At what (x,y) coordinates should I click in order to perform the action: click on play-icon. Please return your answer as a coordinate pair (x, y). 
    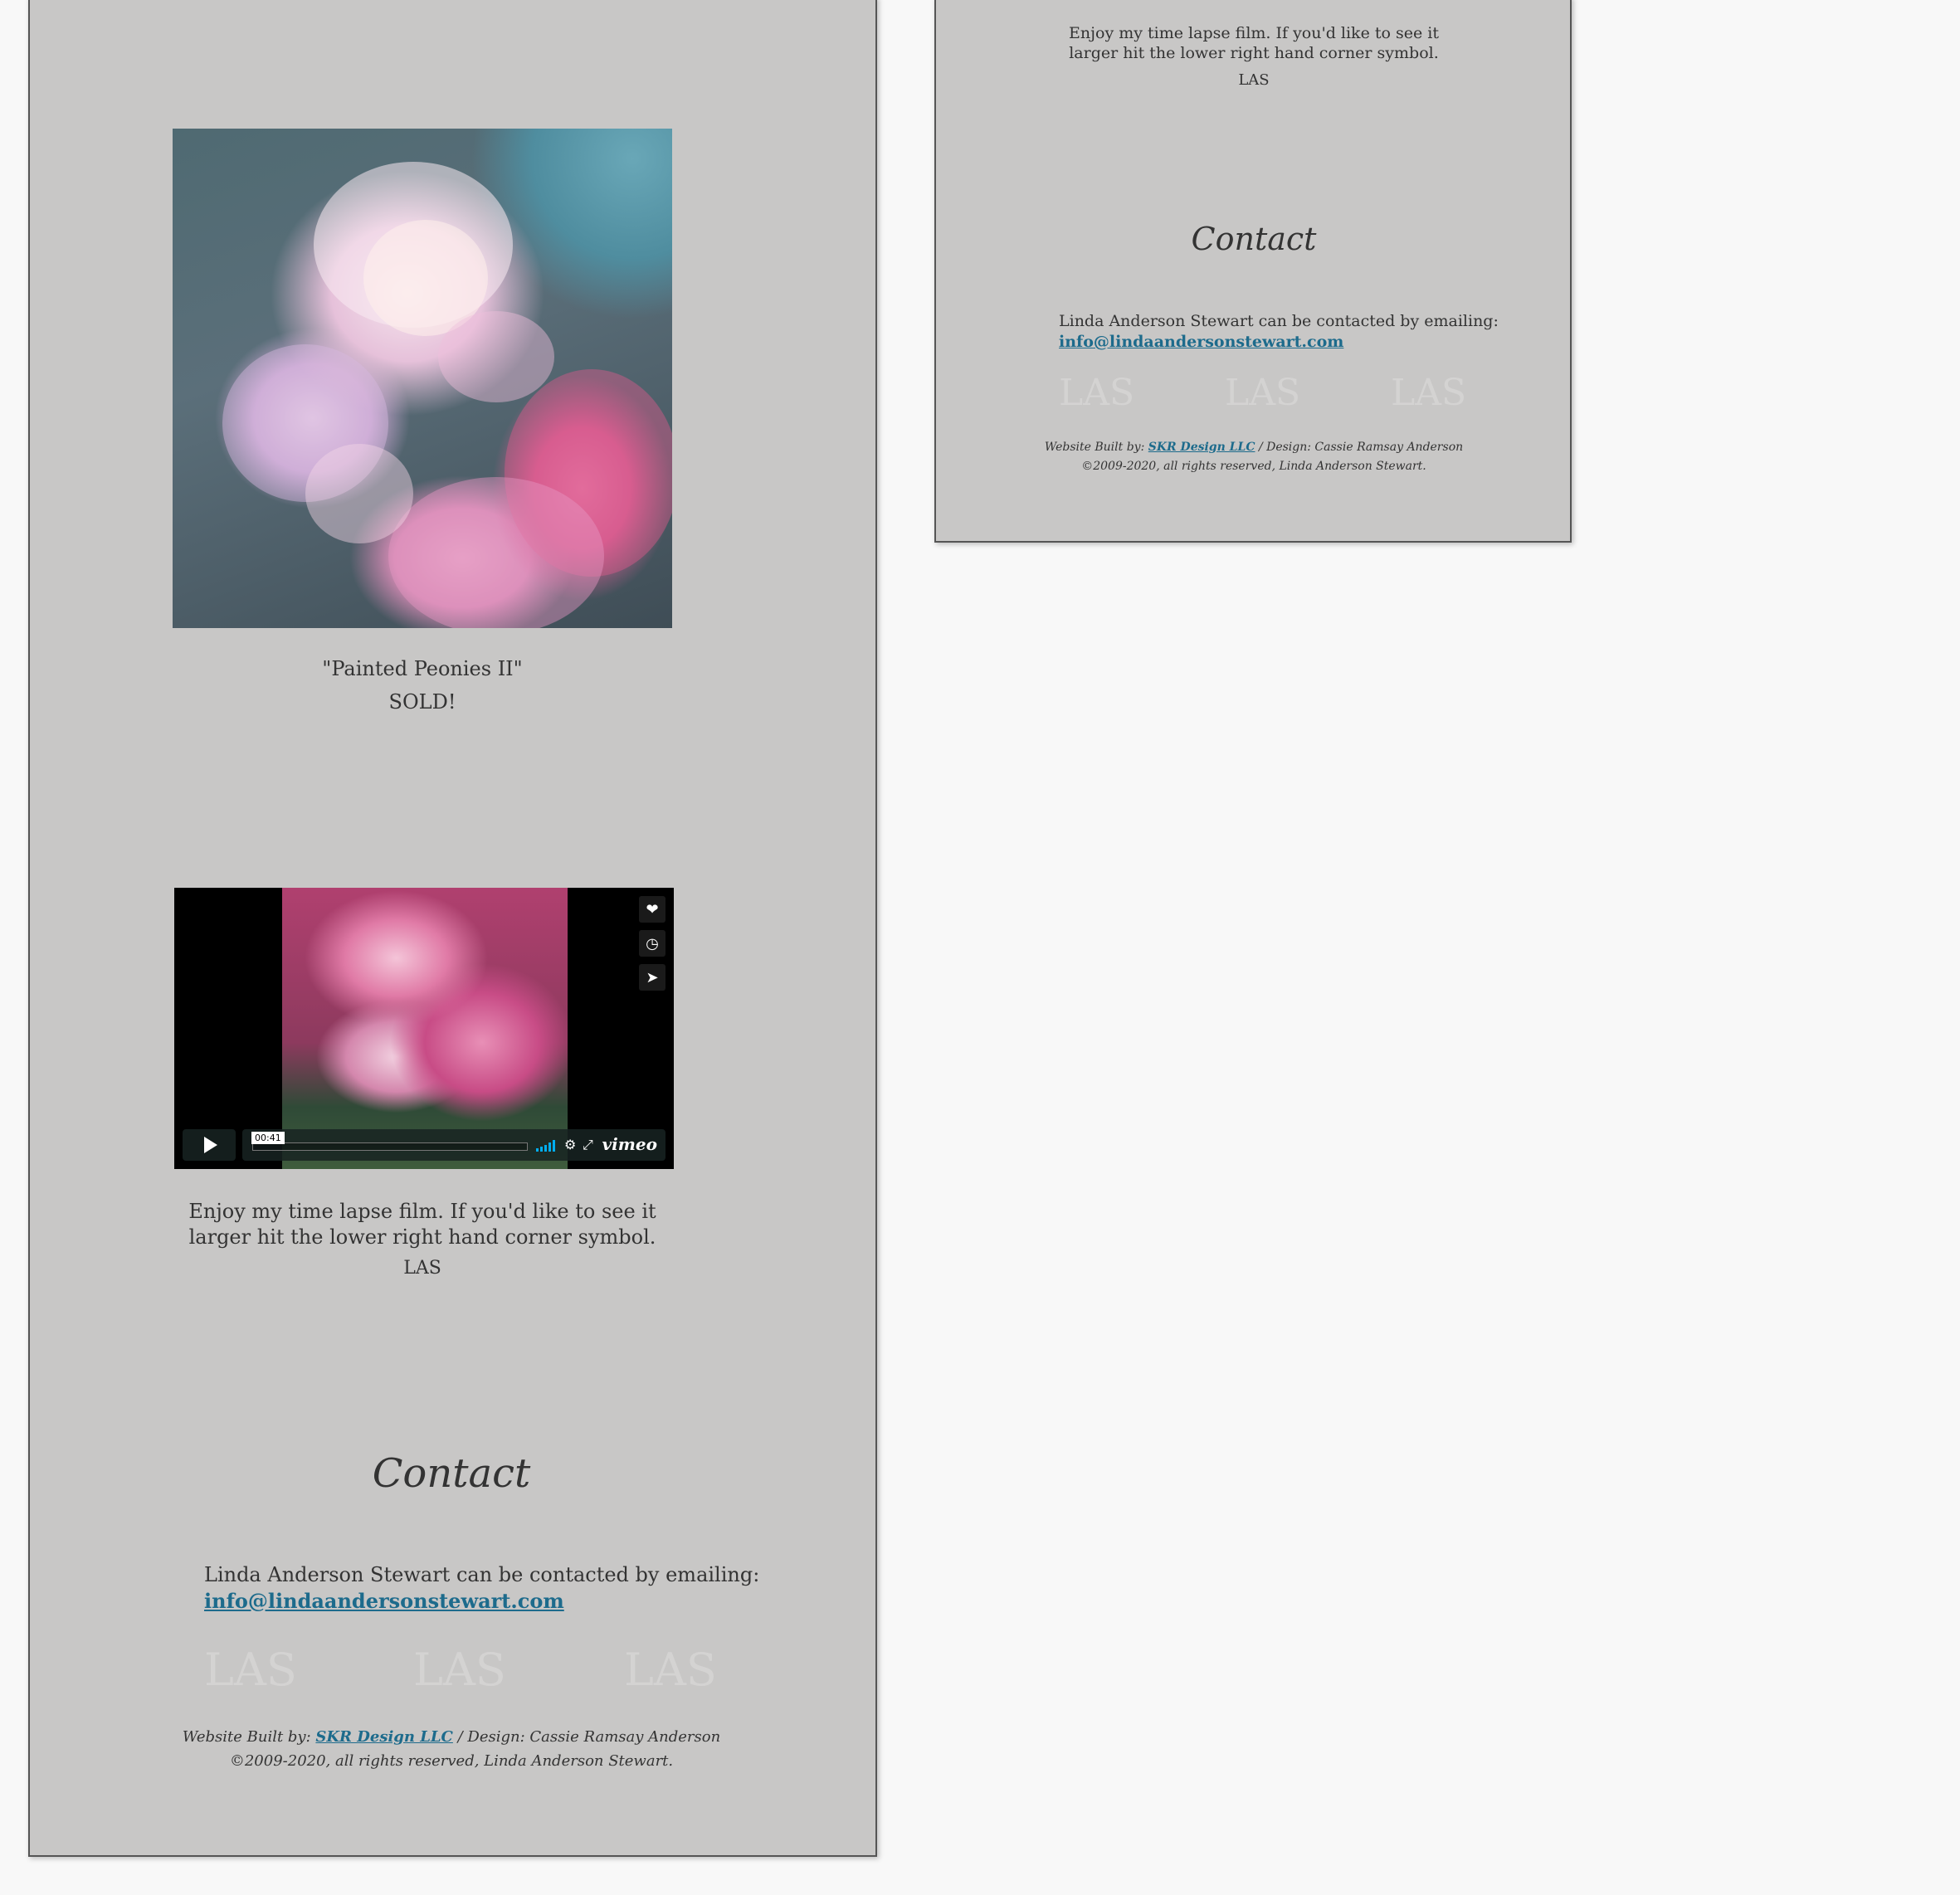
    Looking at the image, I should click on (210, 1145).